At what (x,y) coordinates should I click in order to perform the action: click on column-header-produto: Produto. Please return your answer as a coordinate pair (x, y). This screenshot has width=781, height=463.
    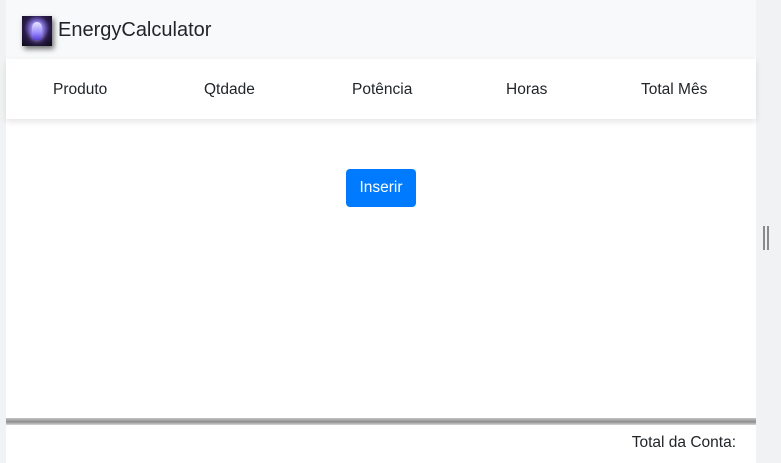
    Looking at the image, I should click on (80, 89).